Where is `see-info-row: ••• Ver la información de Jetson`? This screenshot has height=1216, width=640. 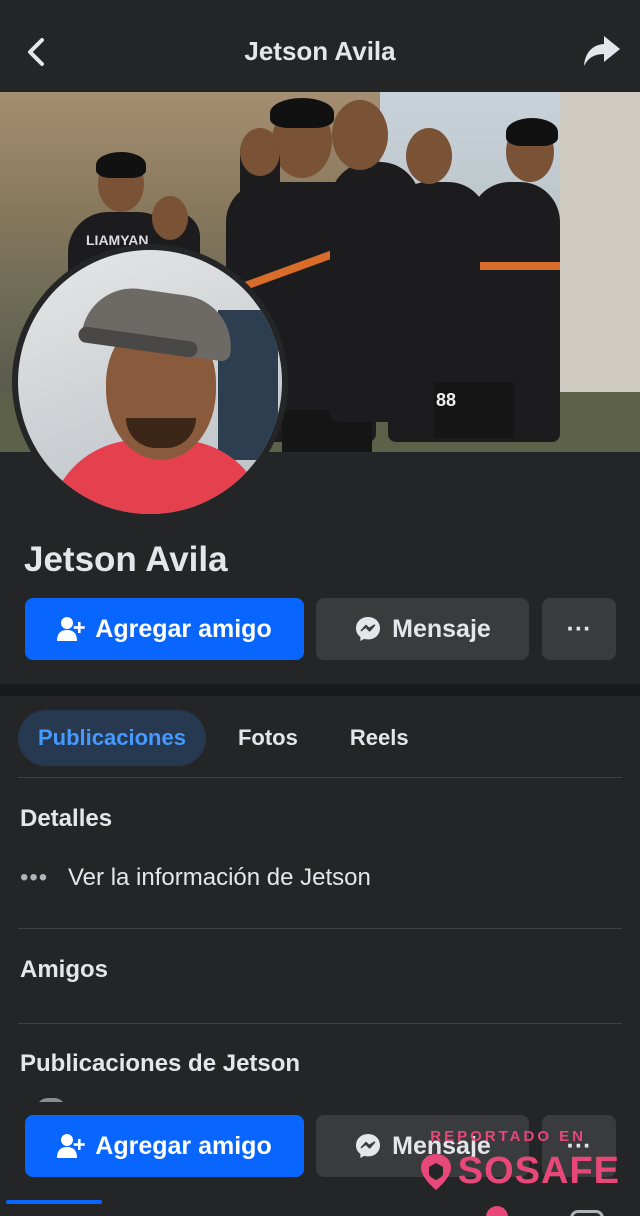 see-info-row: ••• Ver la información de Jetson is located at coordinates (195, 878).